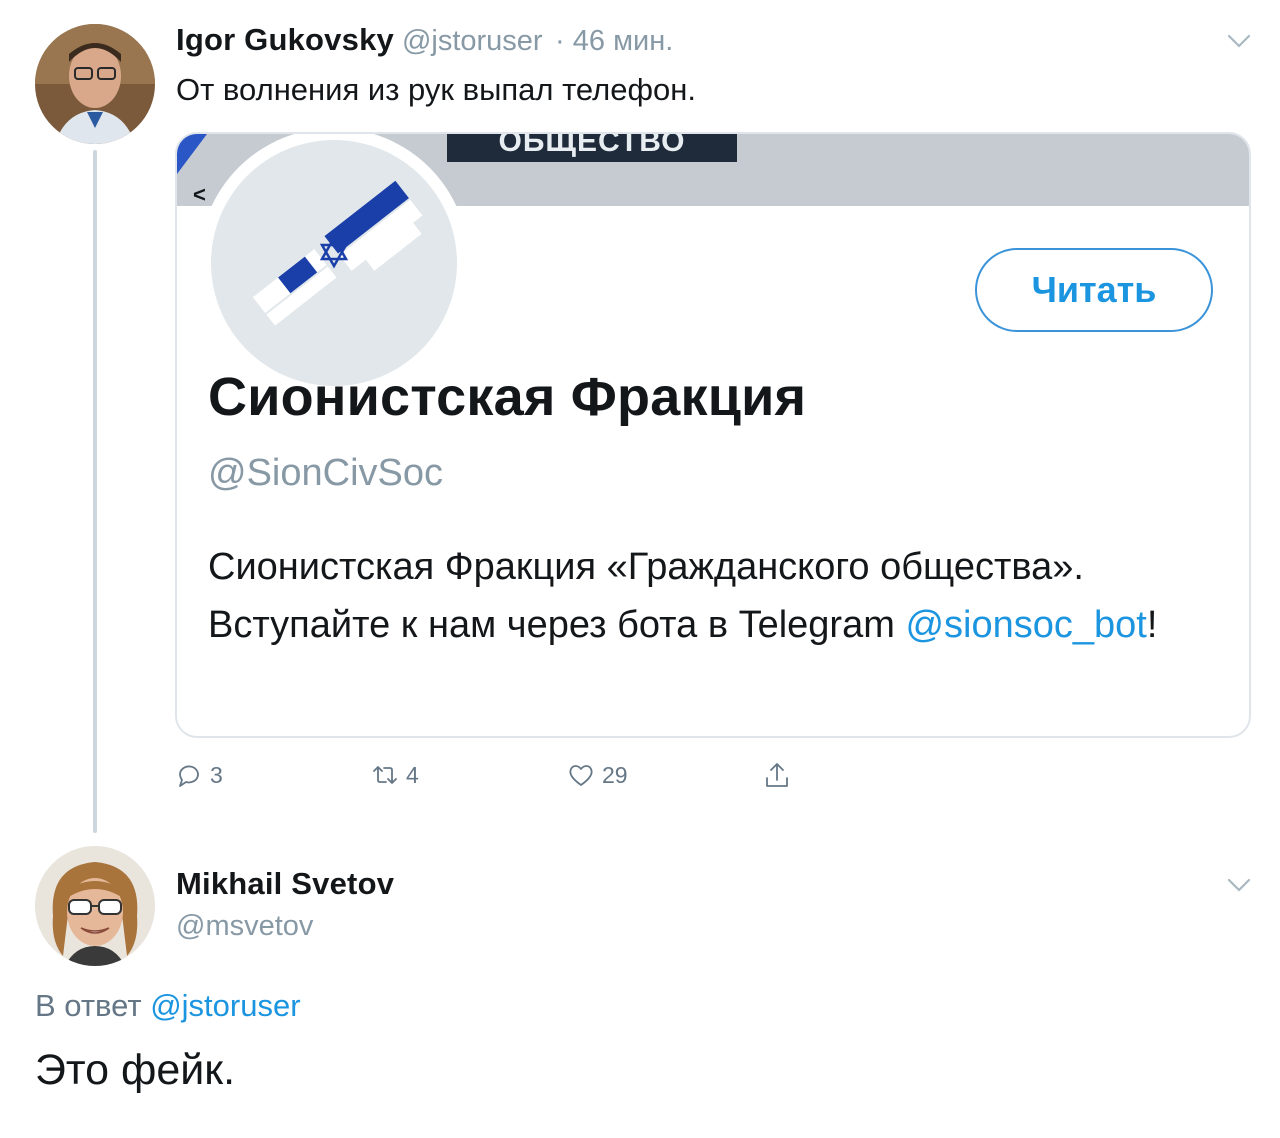 The image size is (1280, 1138). What do you see at coordinates (225, 1005) in the screenshot?
I see `reply-to-link: @jstoruser` at bounding box center [225, 1005].